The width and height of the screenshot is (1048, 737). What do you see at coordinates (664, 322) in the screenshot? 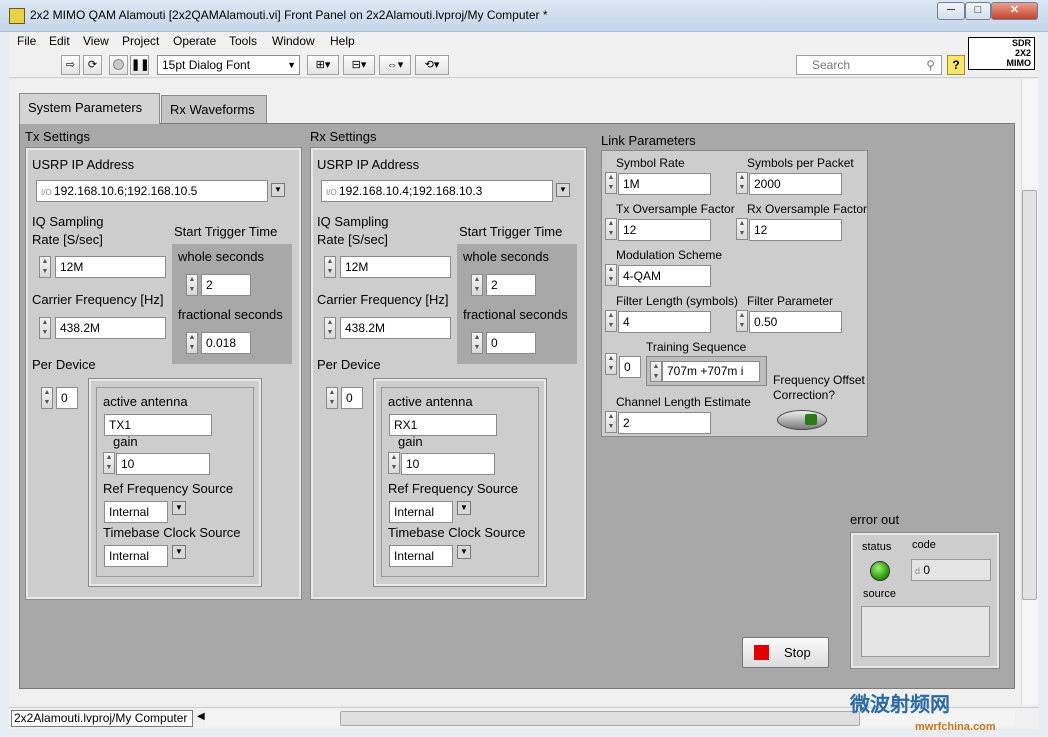
I see `filter-length-field: 4` at bounding box center [664, 322].